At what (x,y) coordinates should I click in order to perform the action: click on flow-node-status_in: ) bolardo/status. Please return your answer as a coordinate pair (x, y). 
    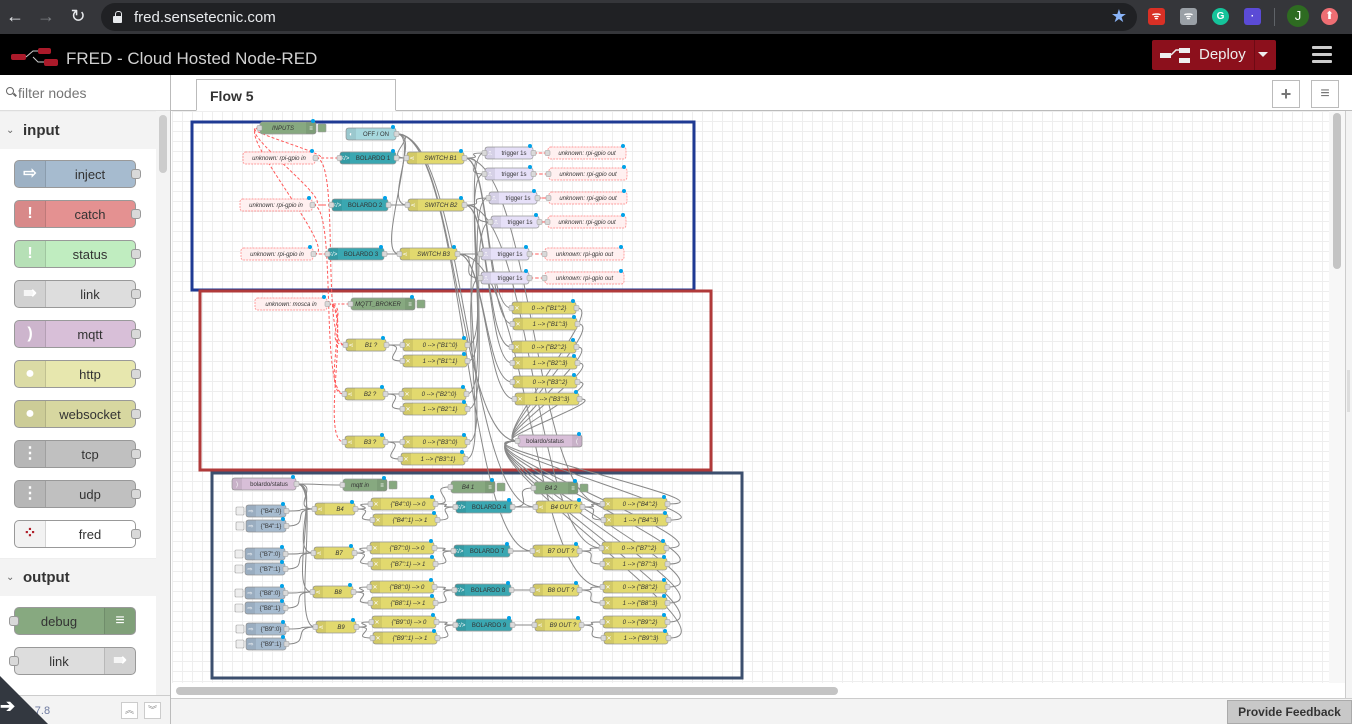
    Looking at the image, I should click on (265, 483).